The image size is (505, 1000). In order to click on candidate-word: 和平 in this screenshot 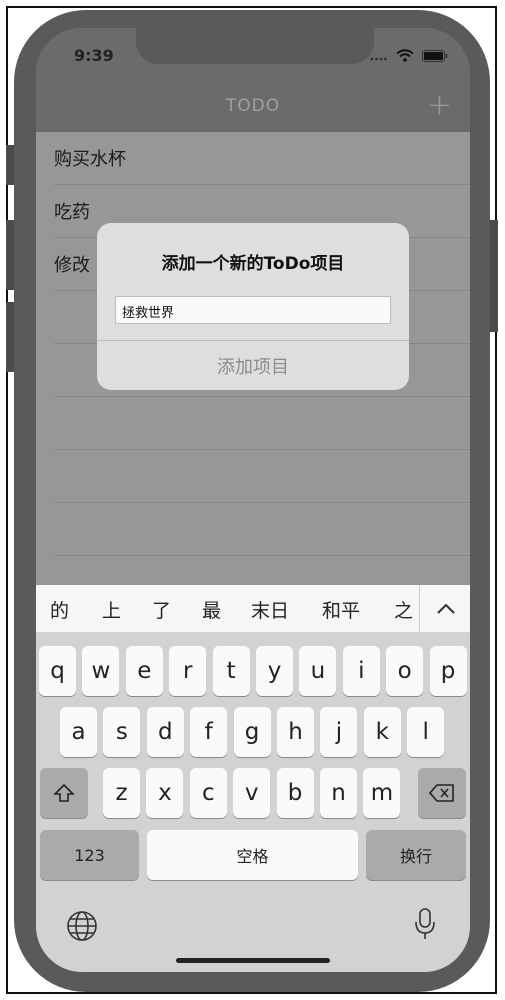, I will do `click(341, 609)`.